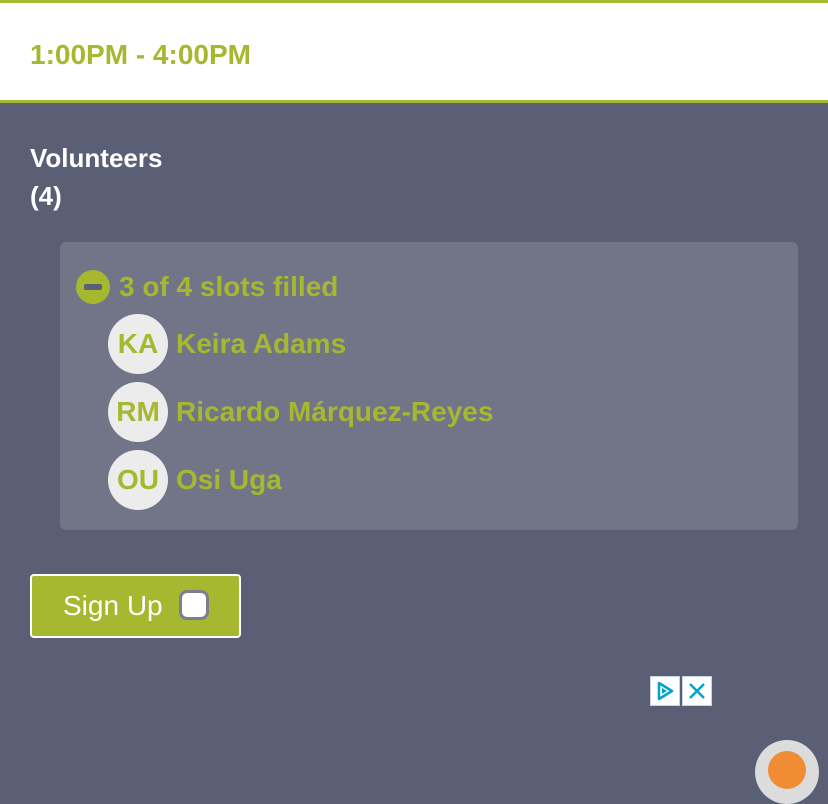 Image resolution: width=828 pixels, height=804 pixels. Describe the element at coordinates (335, 411) in the screenshot. I see `volunteer-name: Ricardo Márquez-Reyes` at that location.